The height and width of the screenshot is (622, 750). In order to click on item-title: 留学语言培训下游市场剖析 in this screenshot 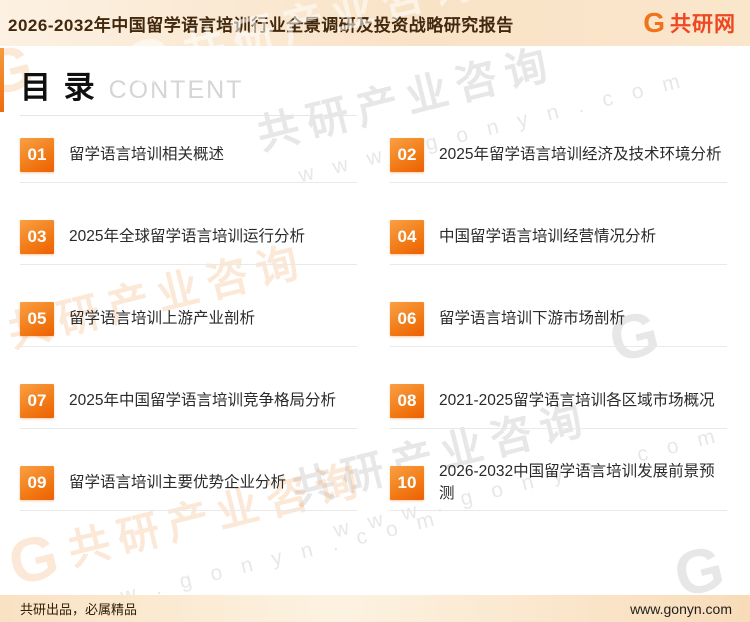, I will do `click(532, 318)`.